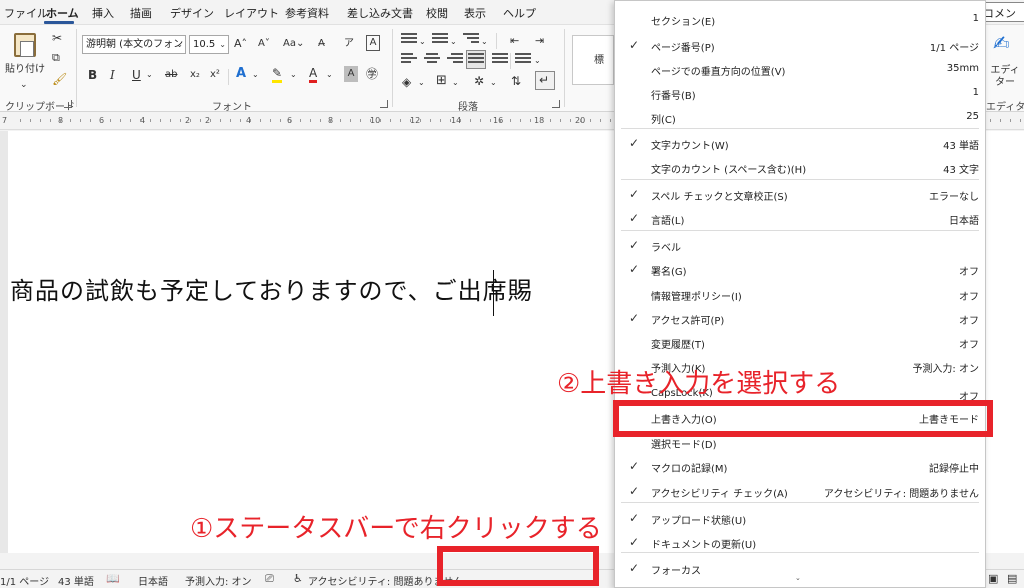  Describe the element at coordinates (800, 318) in the screenshot. I see `menu-item: ✓ アクセス許可(P) オフ` at that location.